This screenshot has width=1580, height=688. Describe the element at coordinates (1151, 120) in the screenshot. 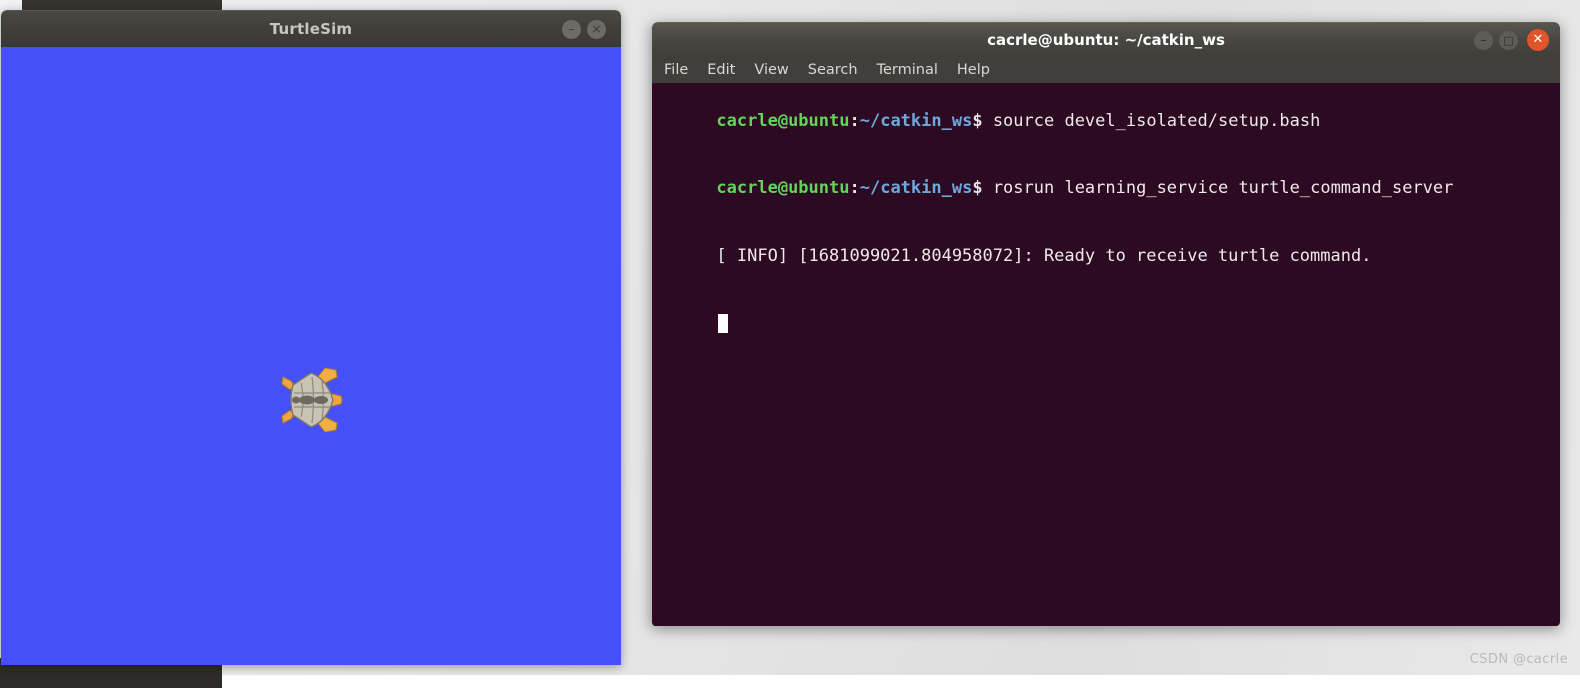

I see `terminal-command-text: source devel_isolated/setup.bash` at that location.